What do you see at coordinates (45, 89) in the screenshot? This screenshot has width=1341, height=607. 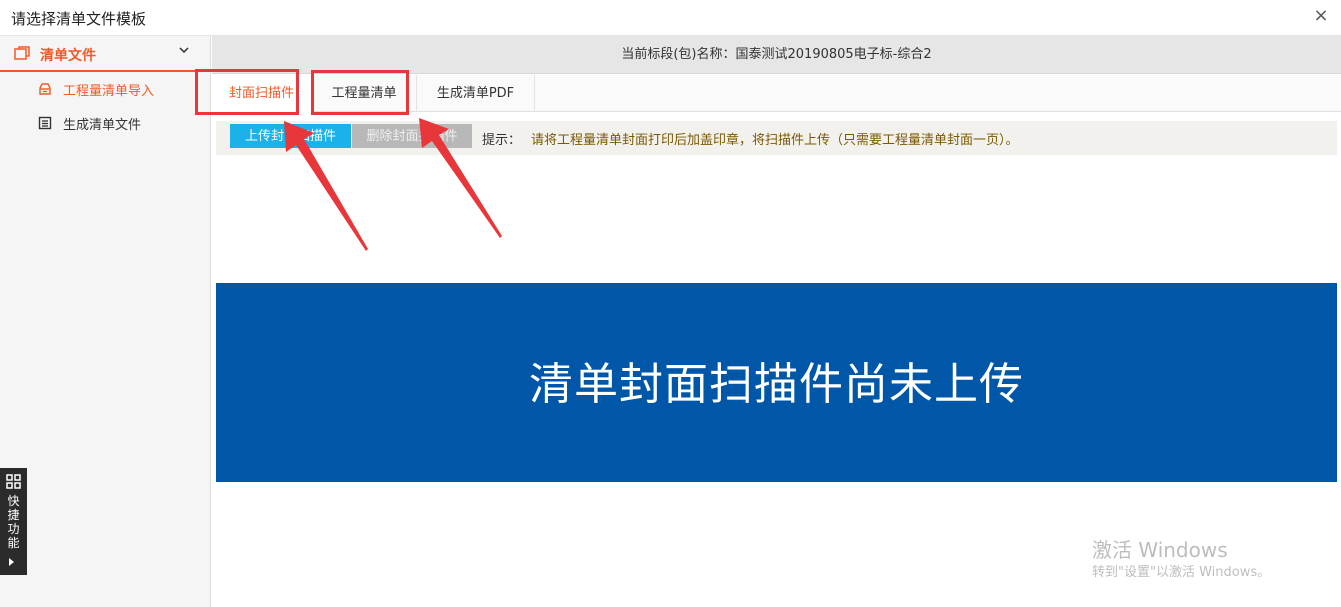 I see `import-icon` at bounding box center [45, 89].